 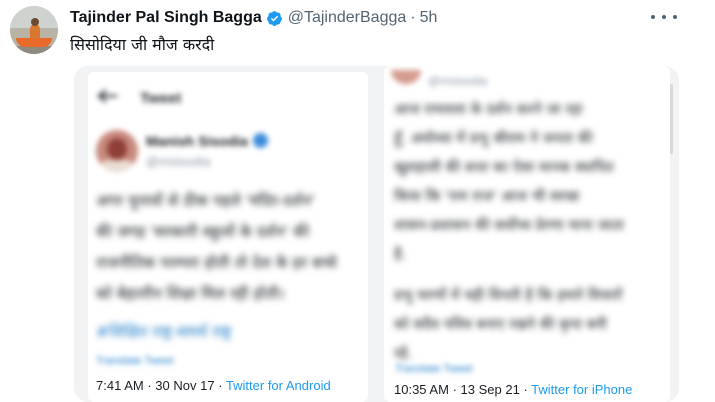 What do you see at coordinates (278, 385) in the screenshot?
I see `quoted-client: Twitter for Android` at bounding box center [278, 385].